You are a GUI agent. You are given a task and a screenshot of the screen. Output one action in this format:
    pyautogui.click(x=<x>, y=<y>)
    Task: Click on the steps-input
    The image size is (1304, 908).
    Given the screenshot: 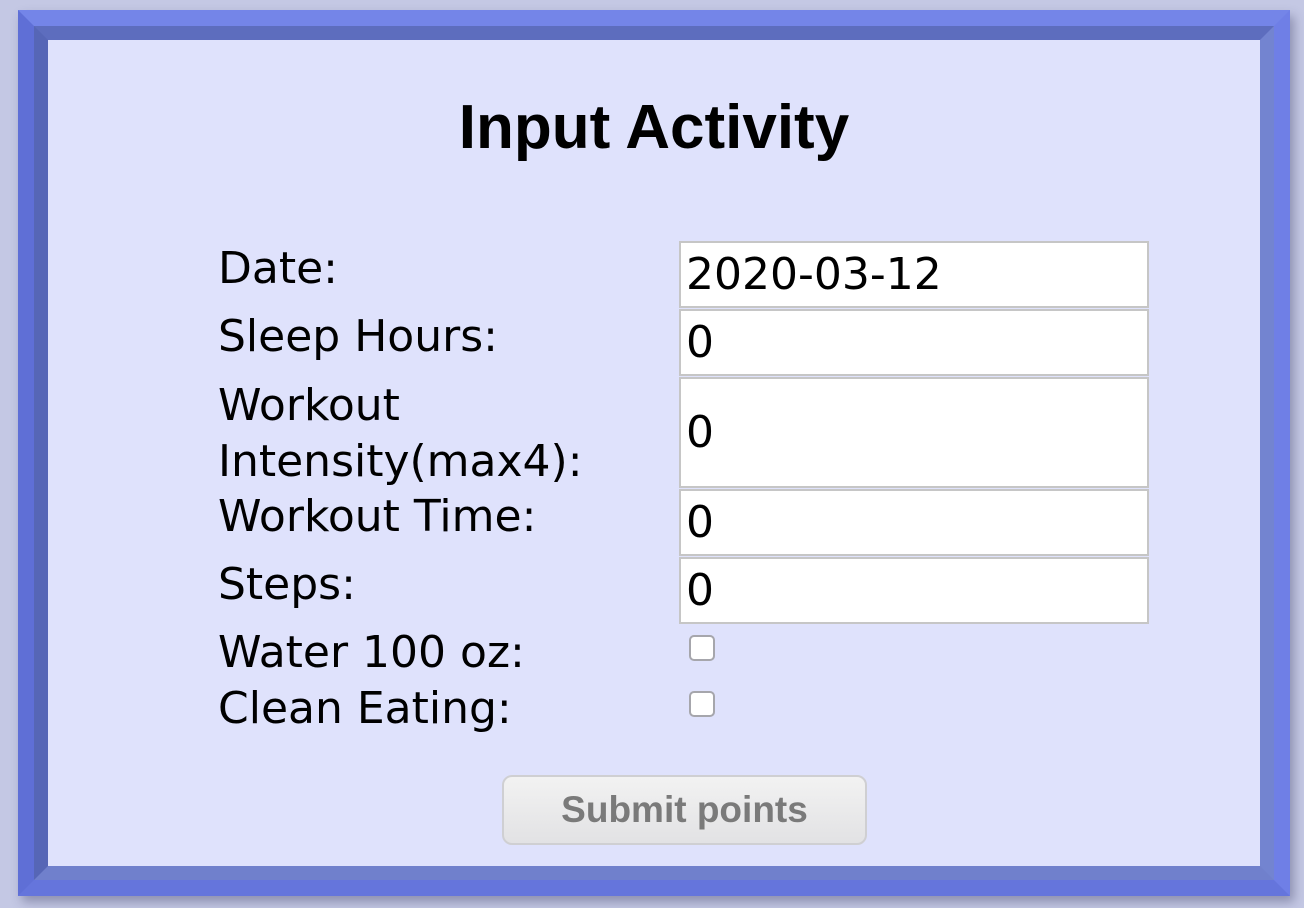 What is the action you would take?
    pyautogui.click(x=914, y=590)
    